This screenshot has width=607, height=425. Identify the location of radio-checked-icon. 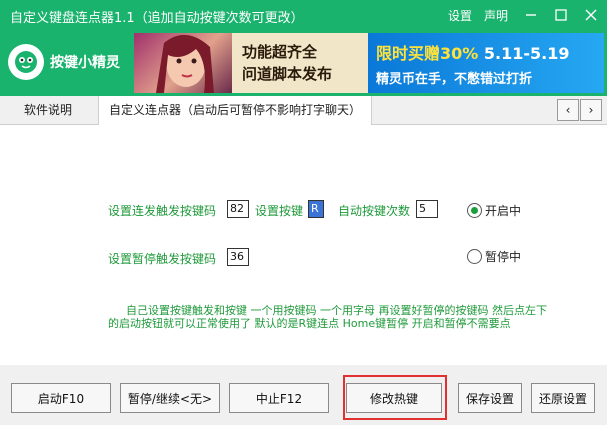
(474, 210).